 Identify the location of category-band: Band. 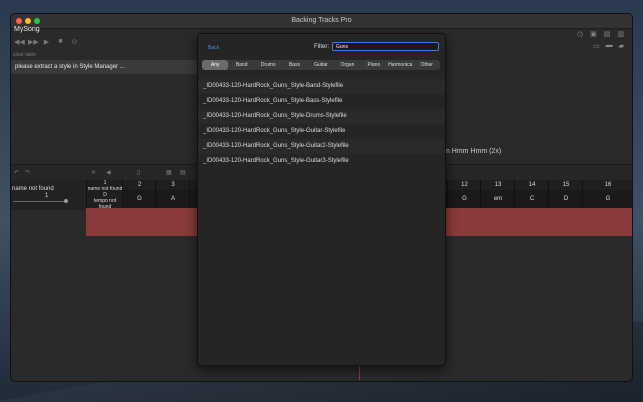
(241, 65).